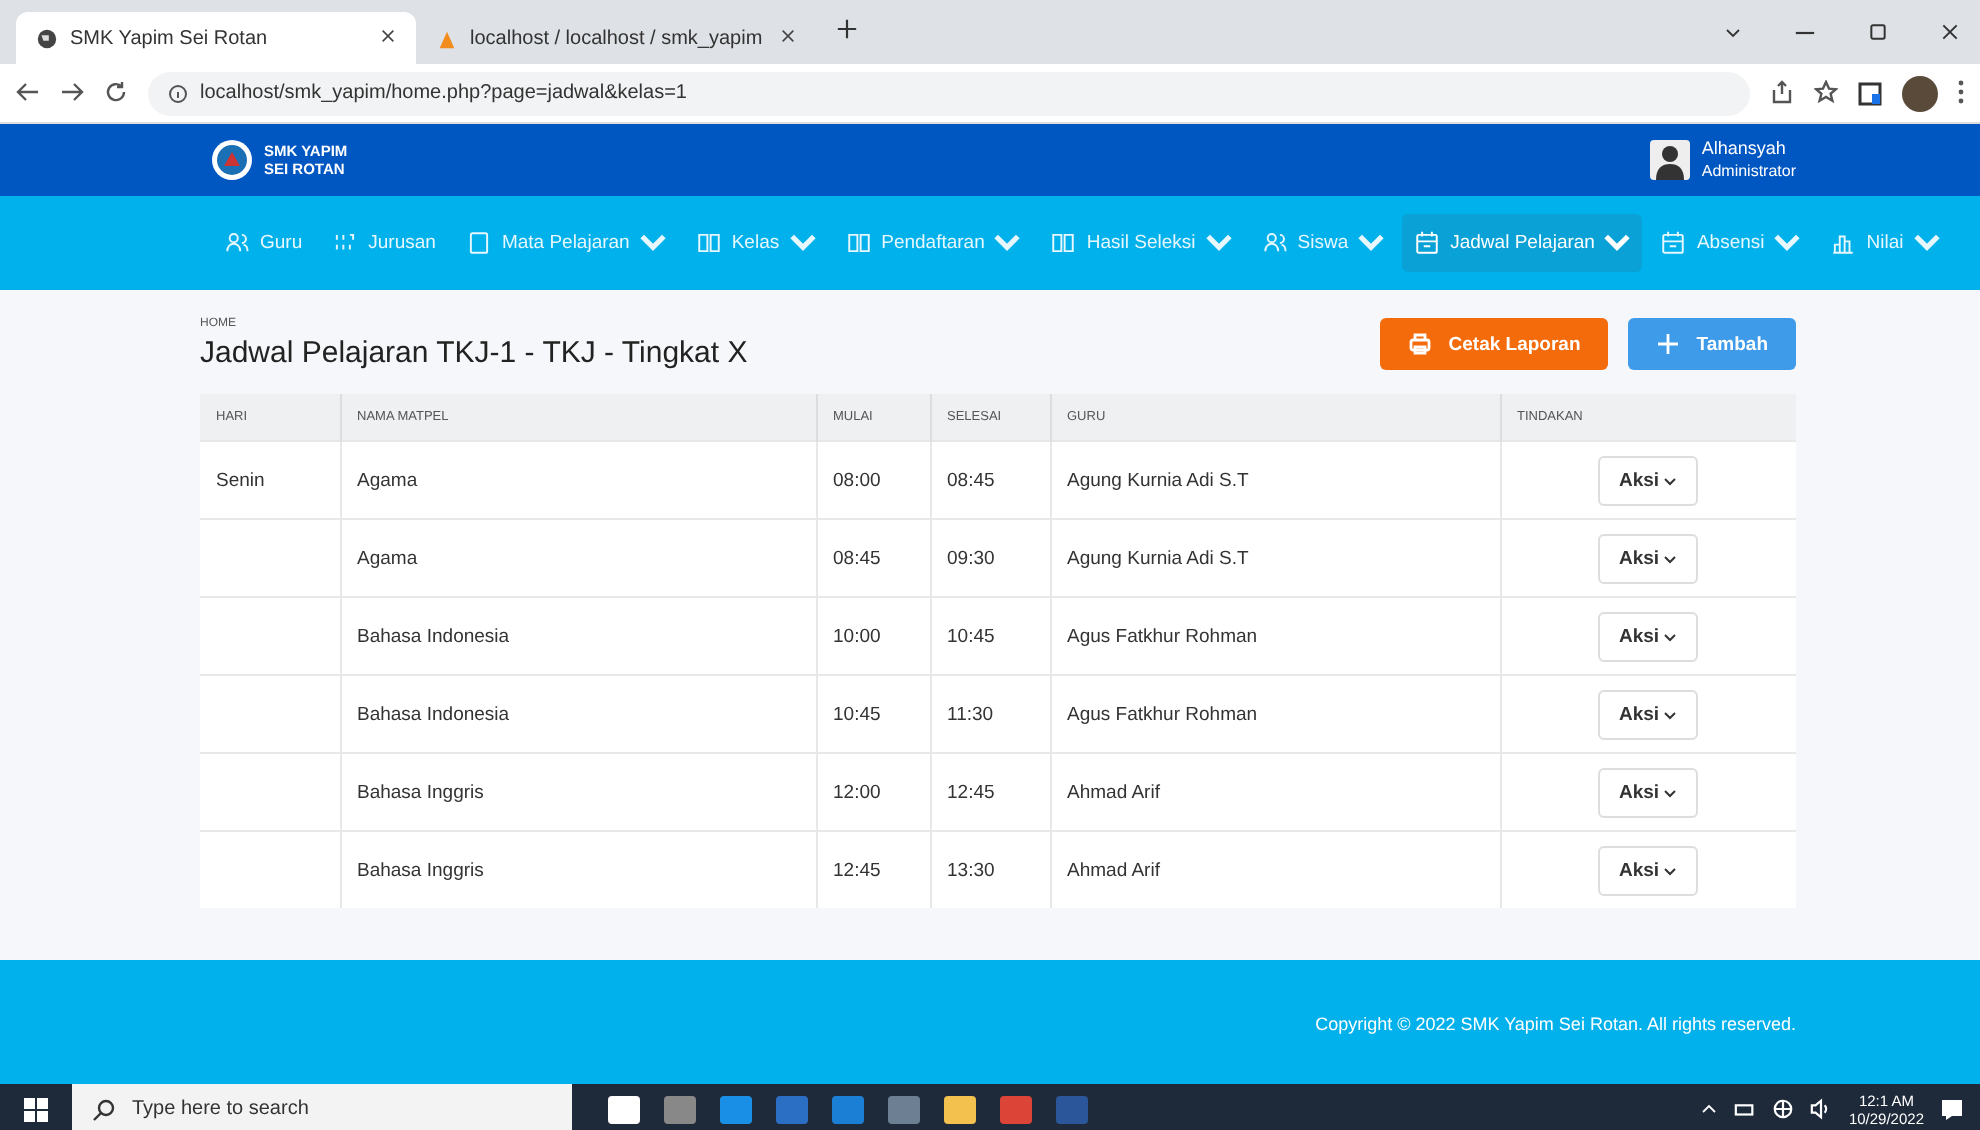 The width and height of the screenshot is (1980, 1130). I want to click on speaker-icon, so click(1821, 1109).